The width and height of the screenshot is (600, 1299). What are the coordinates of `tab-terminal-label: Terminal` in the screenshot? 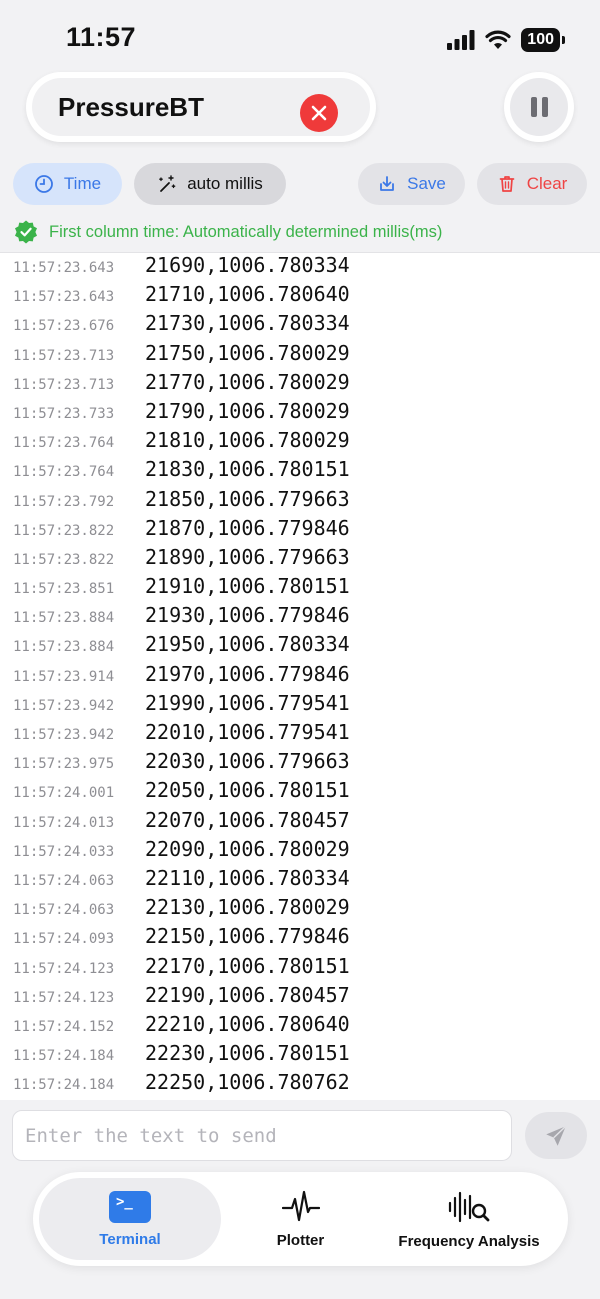 It's located at (130, 1239).